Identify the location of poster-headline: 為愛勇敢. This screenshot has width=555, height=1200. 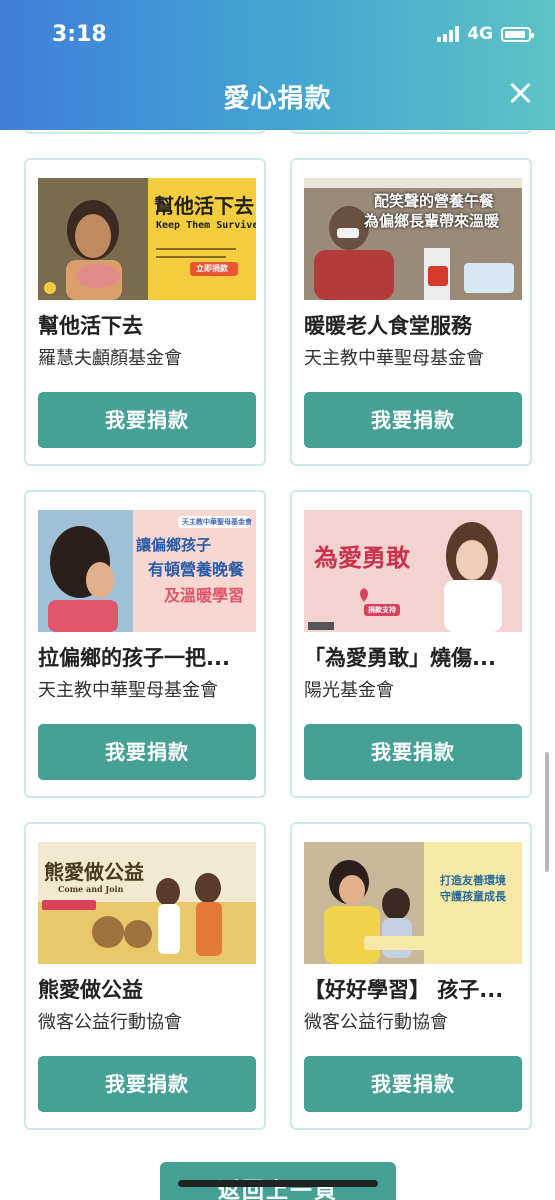
(362, 557).